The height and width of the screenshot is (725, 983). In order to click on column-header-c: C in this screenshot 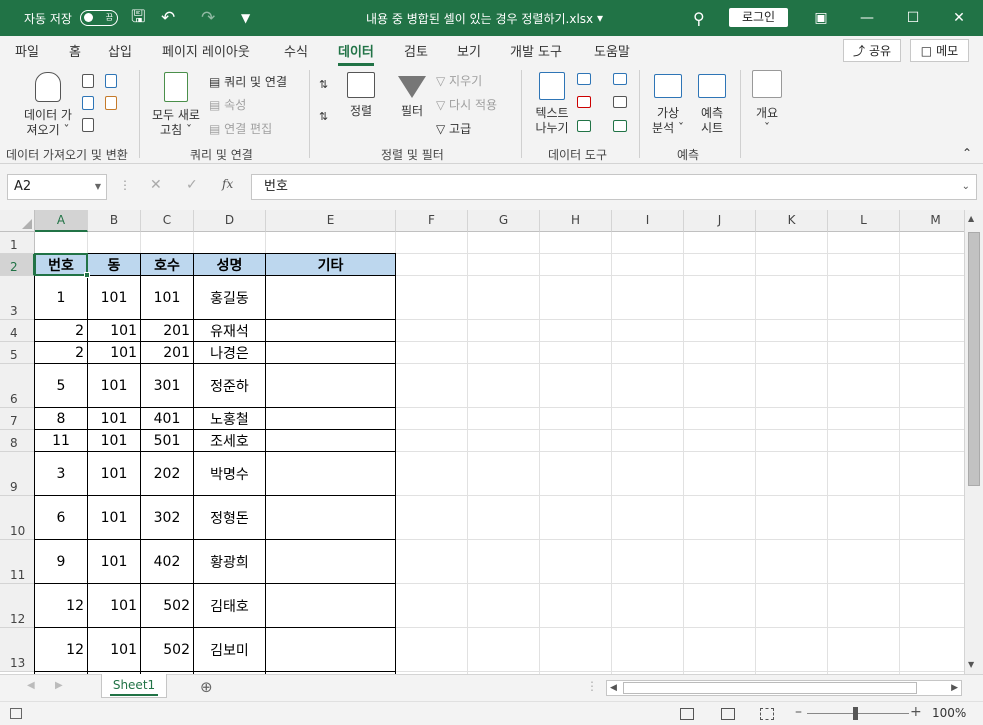, I will do `click(167, 221)`.